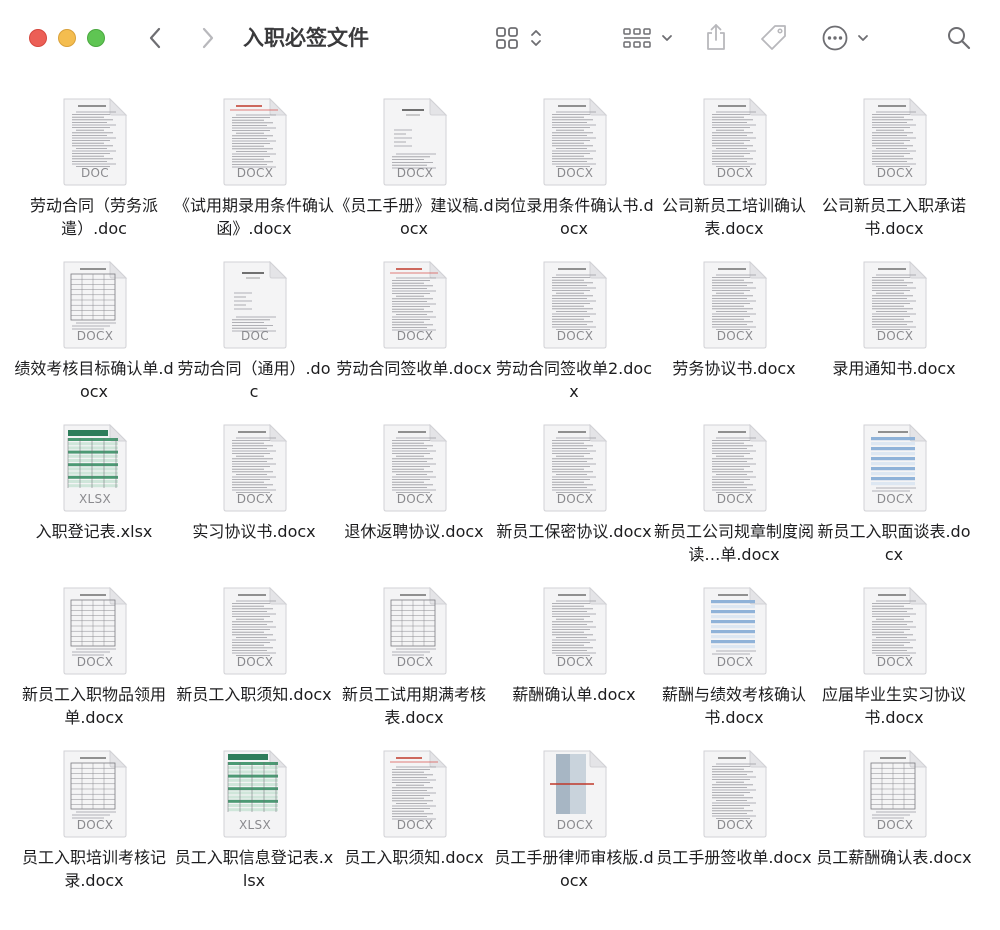  I want to click on svg-text: XLSX, so click(255, 825).